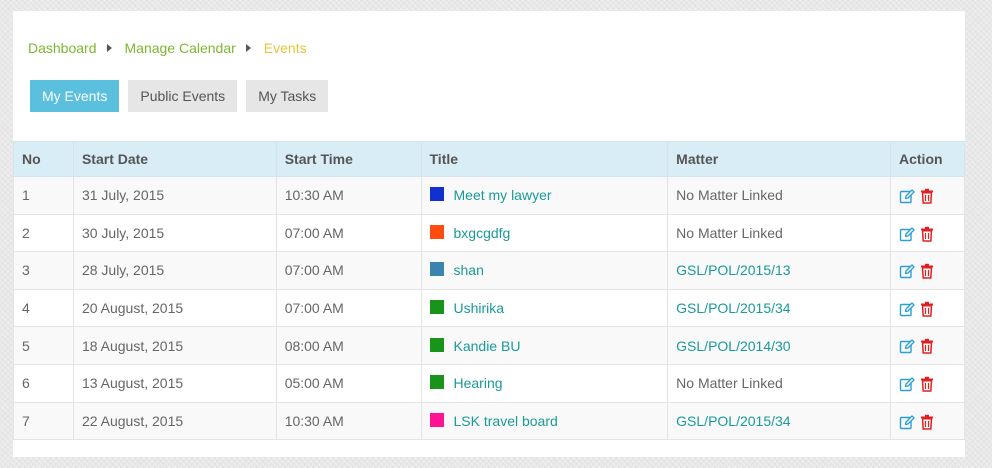  I want to click on column-header-start-time: Start Time, so click(348, 159).